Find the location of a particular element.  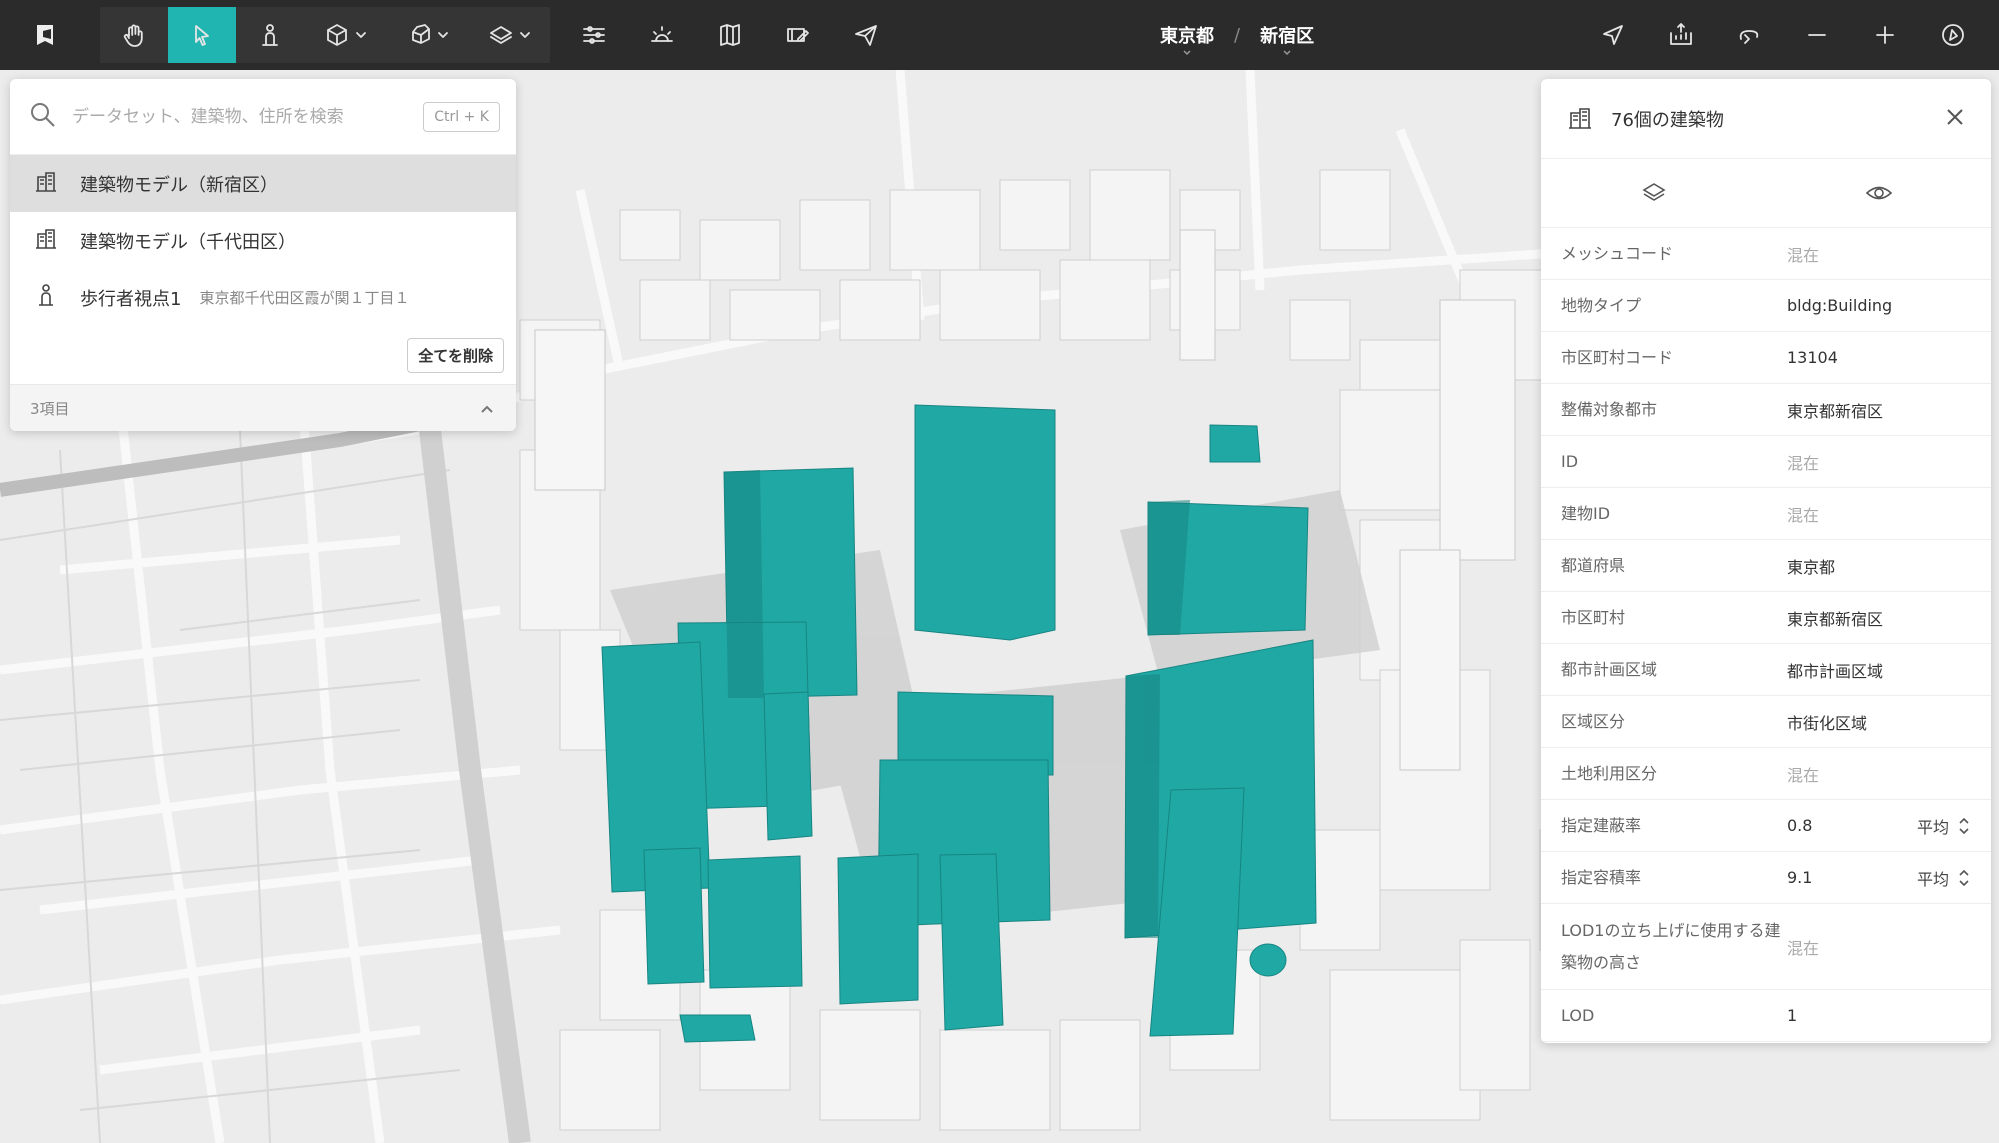

attribute-value: bldg:Building is located at coordinates (1840, 305).